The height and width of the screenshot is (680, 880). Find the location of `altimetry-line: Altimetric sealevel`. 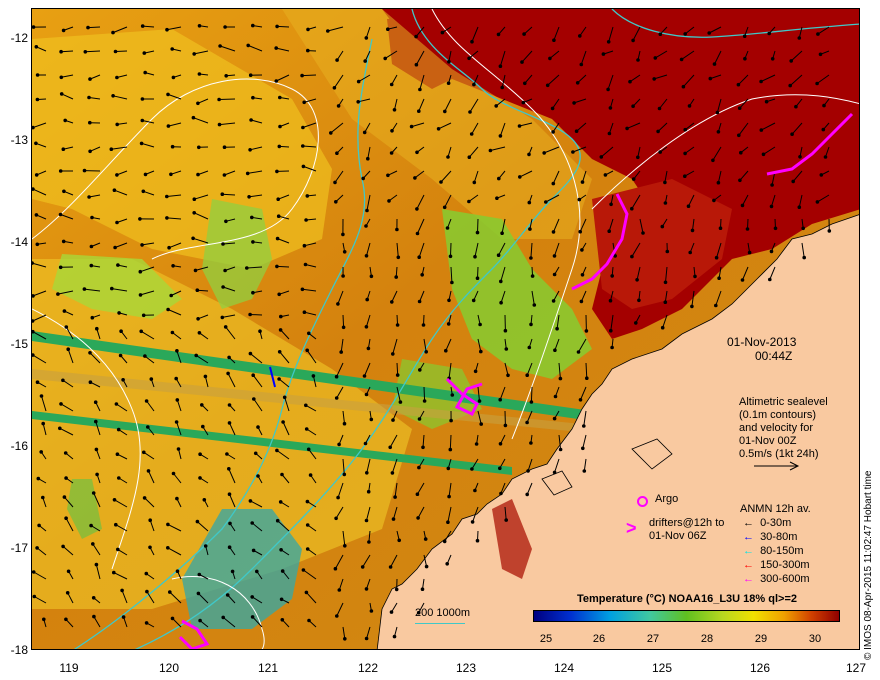

altimetry-line: Altimetric sealevel is located at coordinates (783, 402).